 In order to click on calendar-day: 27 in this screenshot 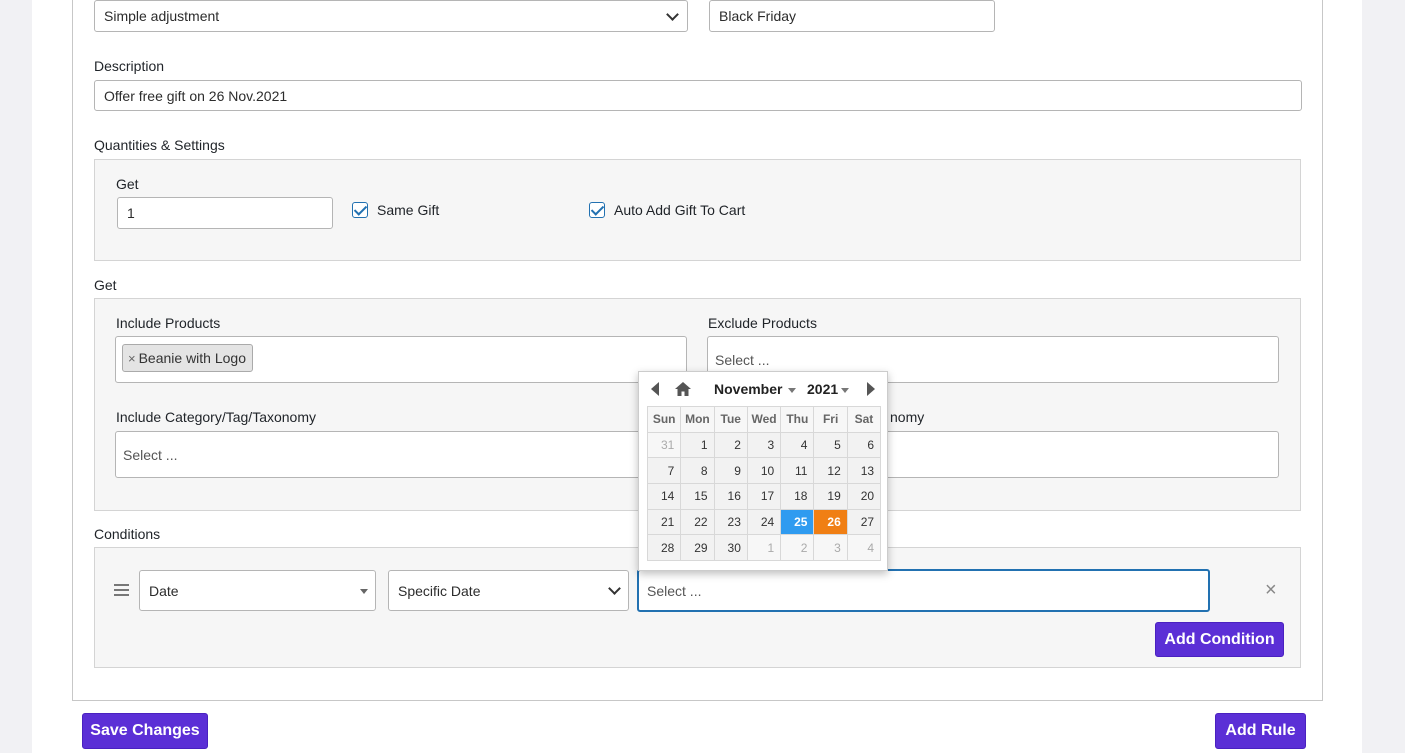, I will do `click(864, 522)`.